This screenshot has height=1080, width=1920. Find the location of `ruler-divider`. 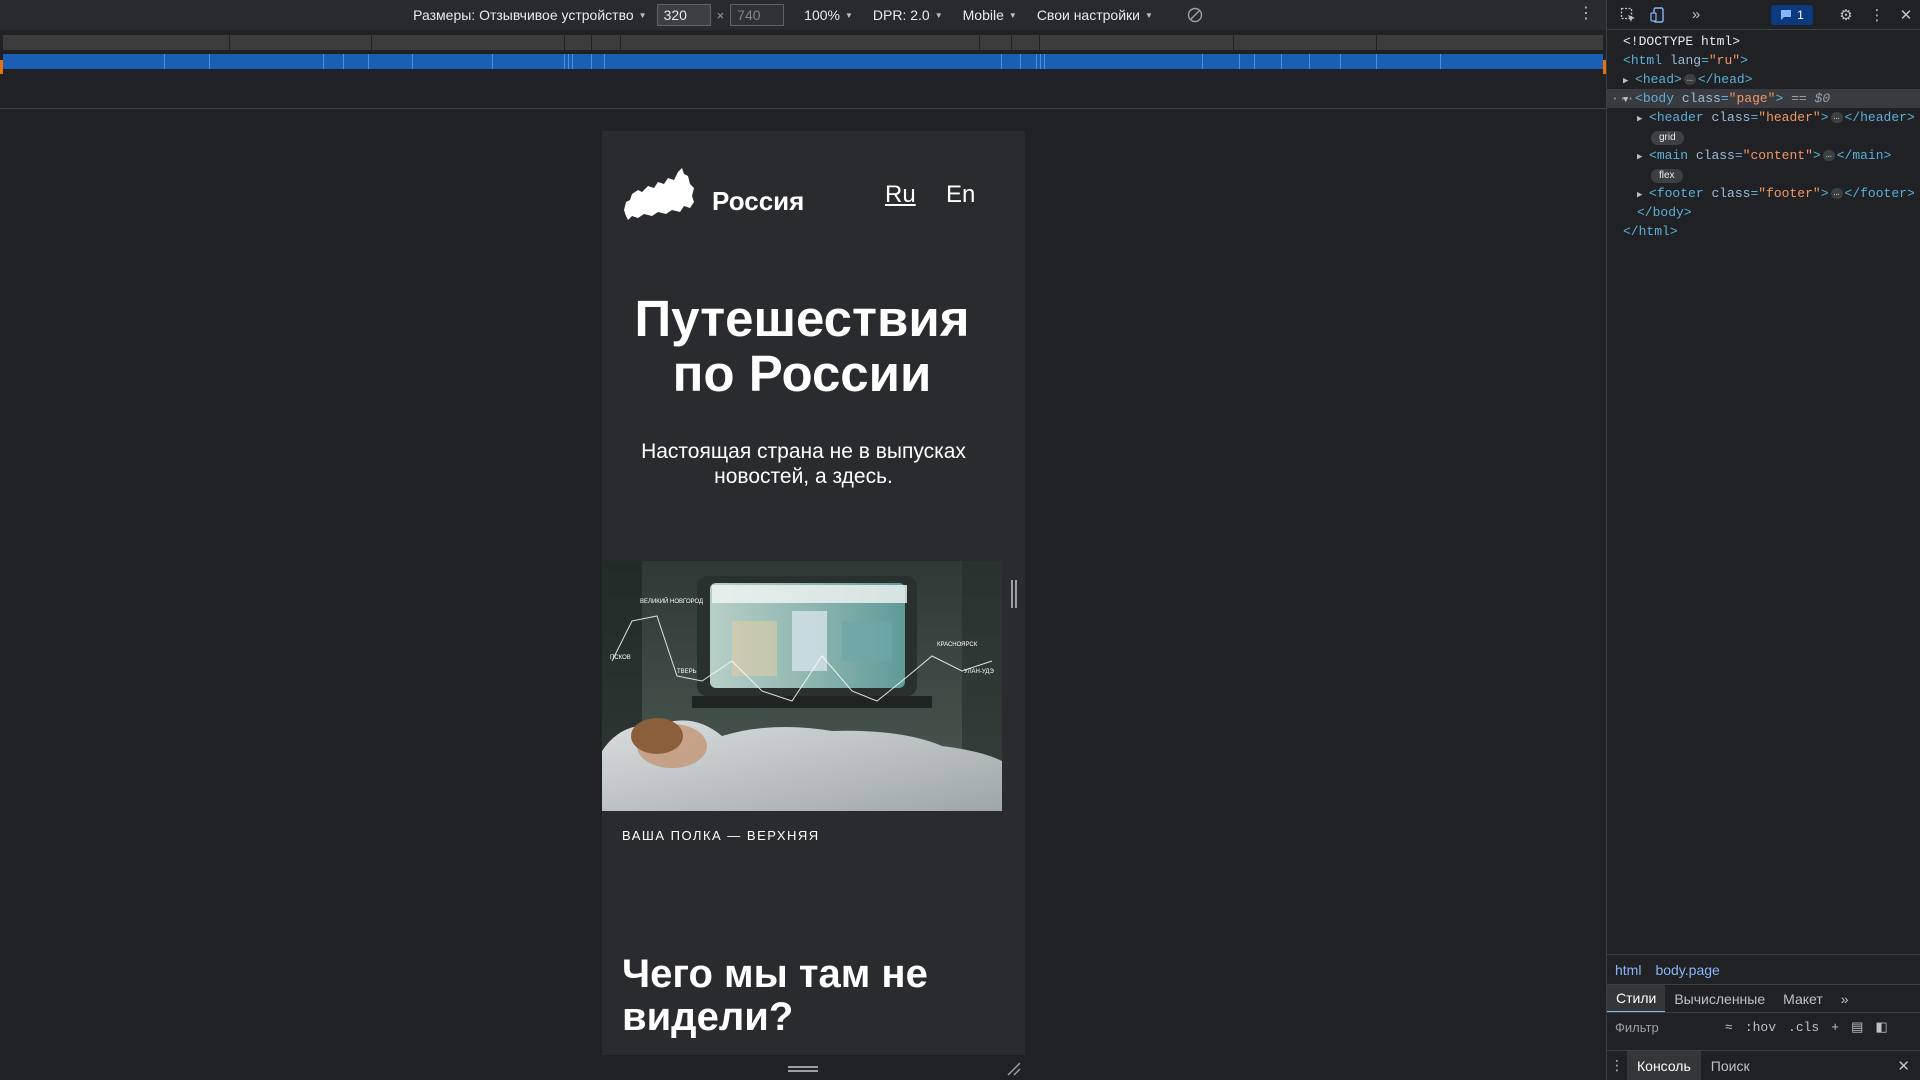

ruler-divider is located at coordinates (803, 108).